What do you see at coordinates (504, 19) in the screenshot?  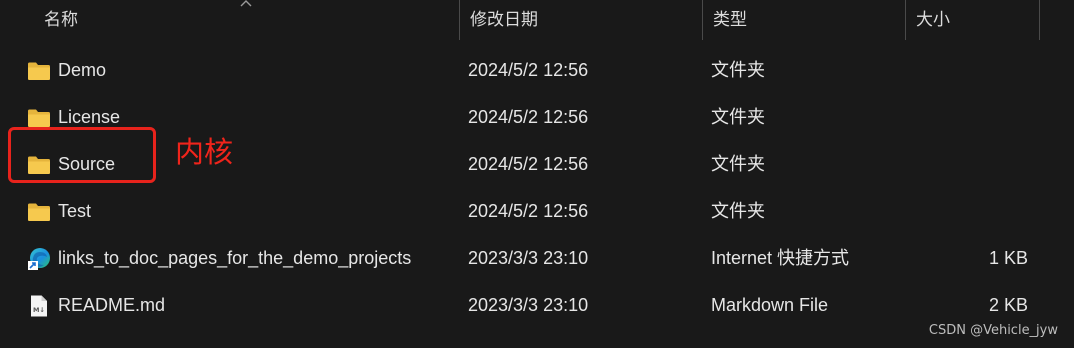 I see `column-header-date-label: 修改日期` at bounding box center [504, 19].